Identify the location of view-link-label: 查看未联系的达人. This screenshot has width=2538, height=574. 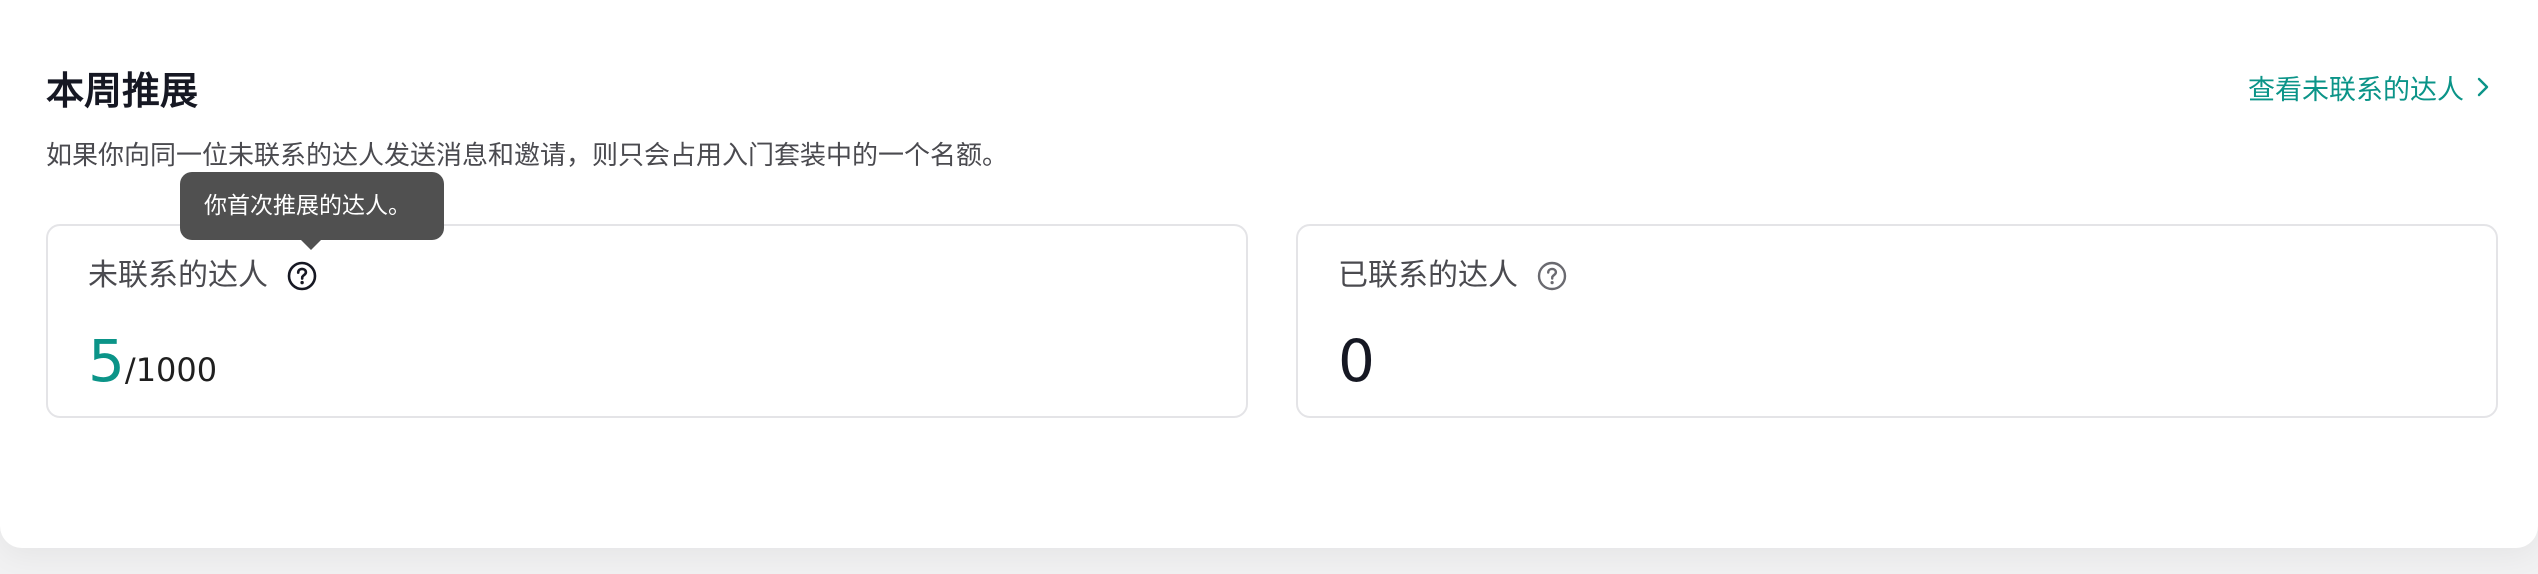
(2356, 90).